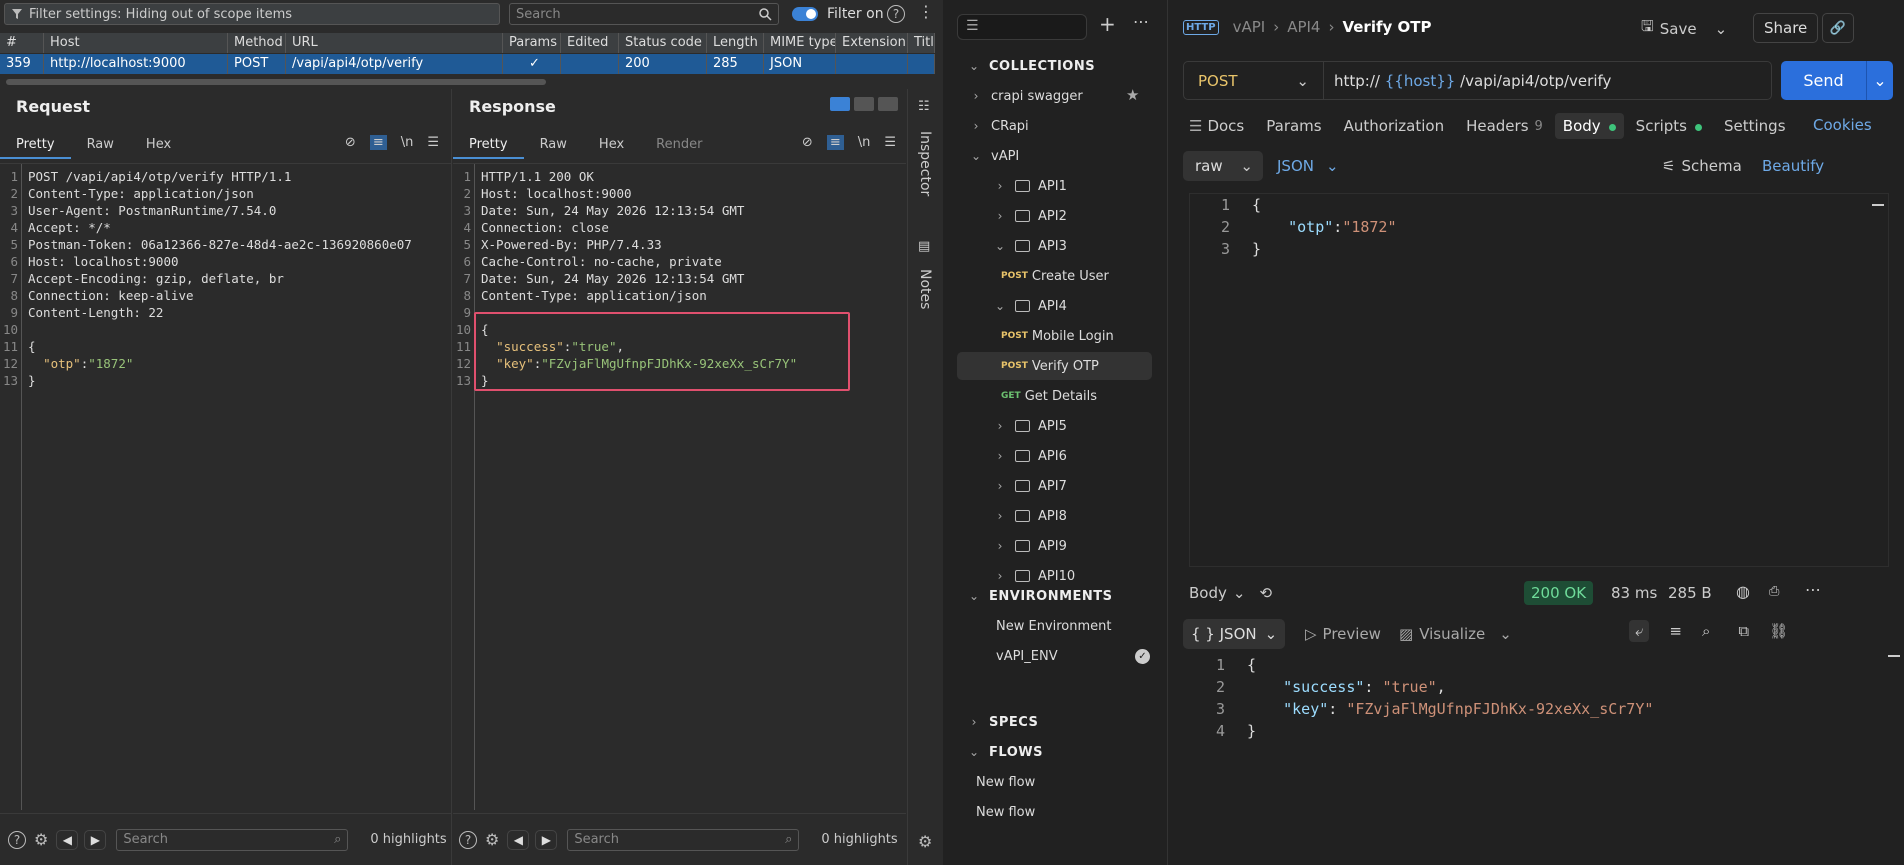 This screenshot has width=1904, height=865. I want to click on tab-render: Render, so click(679, 144).